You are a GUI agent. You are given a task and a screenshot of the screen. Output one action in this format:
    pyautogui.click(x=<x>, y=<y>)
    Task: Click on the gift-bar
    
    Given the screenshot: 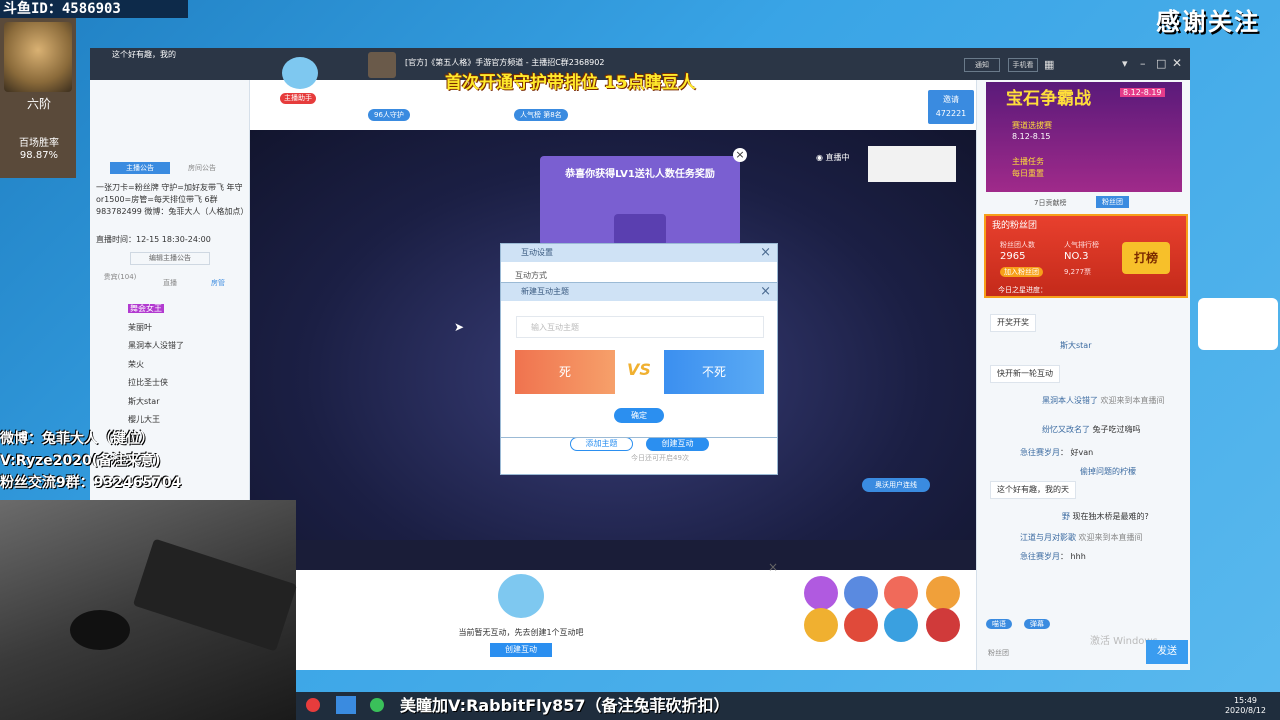 What is the action you would take?
    pyautogui.click(x=636, y=555)
    